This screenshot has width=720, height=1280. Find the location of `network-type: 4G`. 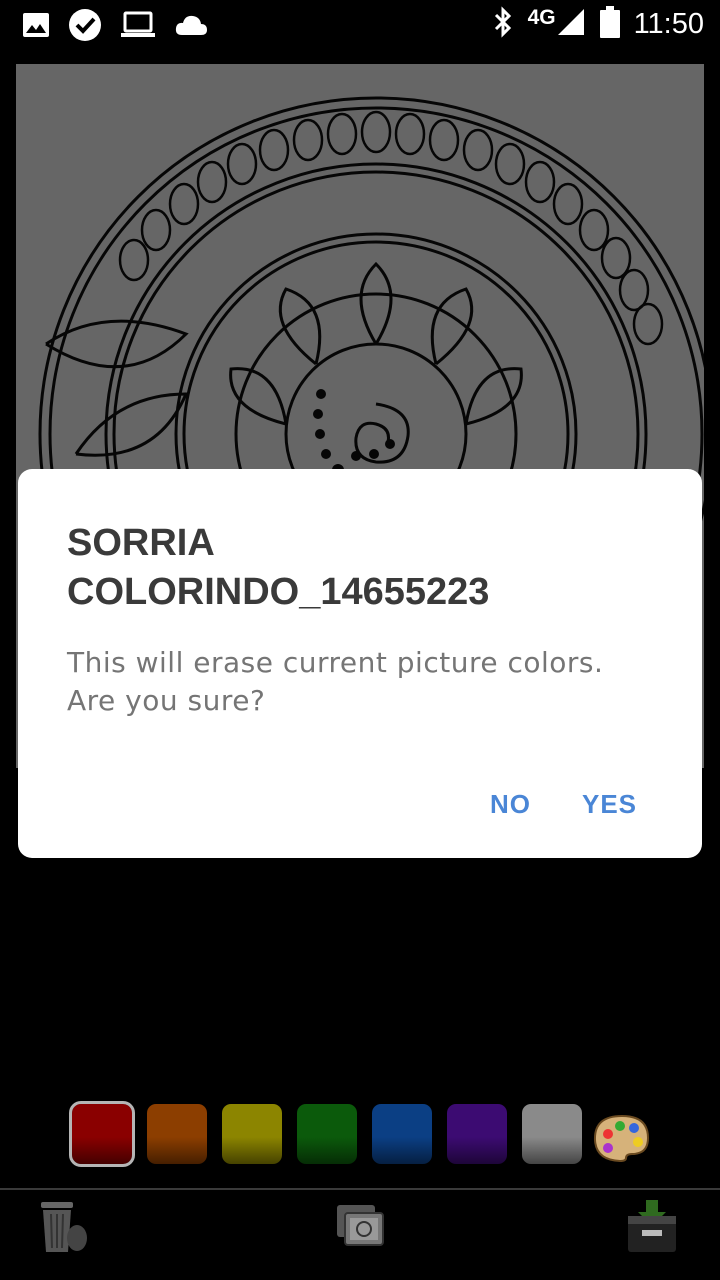

network-type: 4G is located at coordinates (541, 17).